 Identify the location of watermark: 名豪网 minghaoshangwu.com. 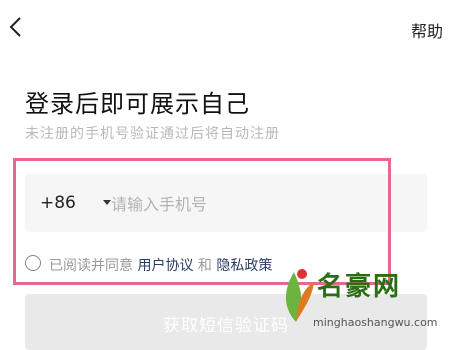
(359, 300).